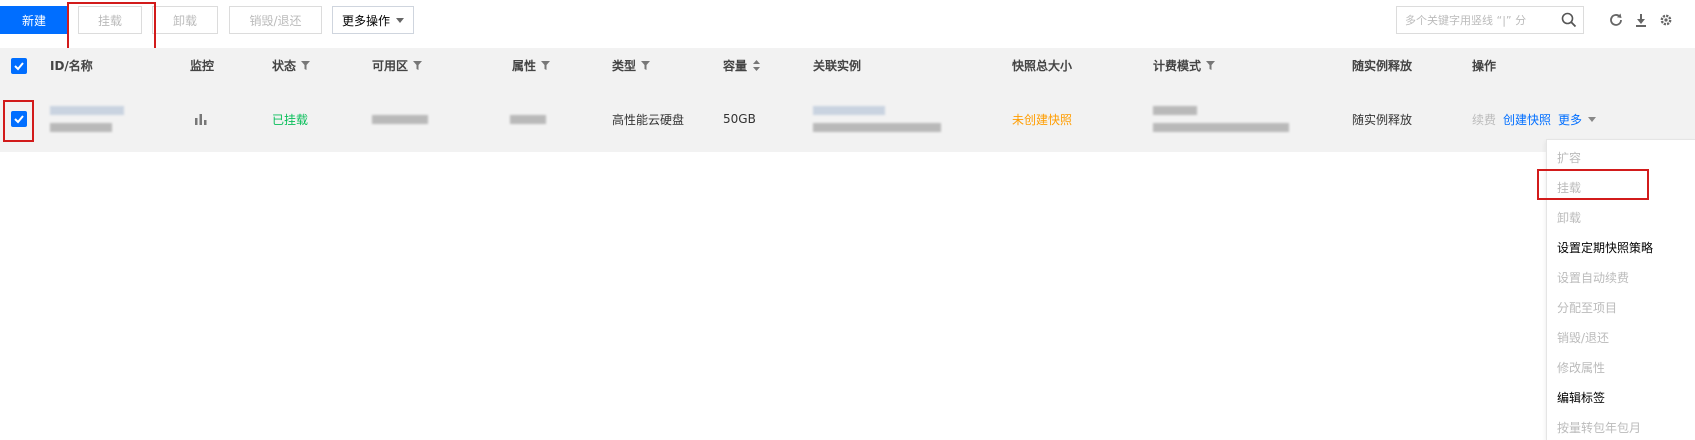  I want to click on billing-mode-blurred, so click(1221, 119).